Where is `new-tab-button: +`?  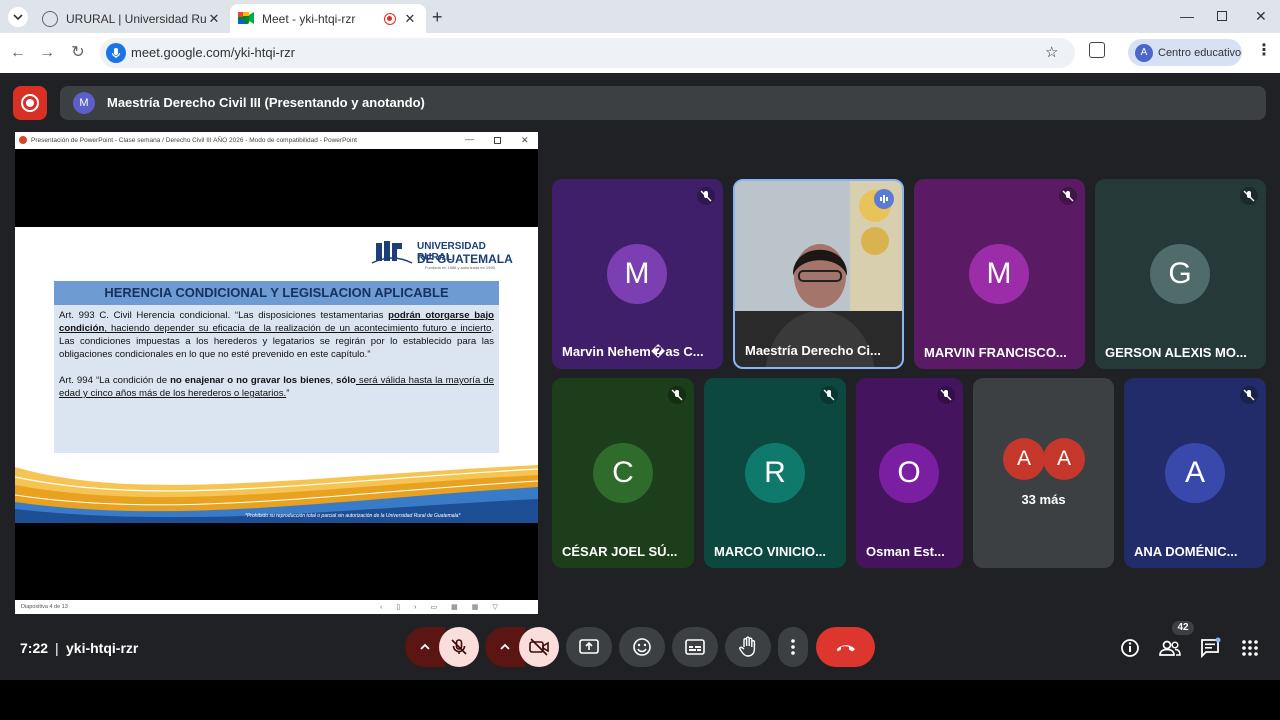
new-tab-button: + is located at coordinates (437, 17).